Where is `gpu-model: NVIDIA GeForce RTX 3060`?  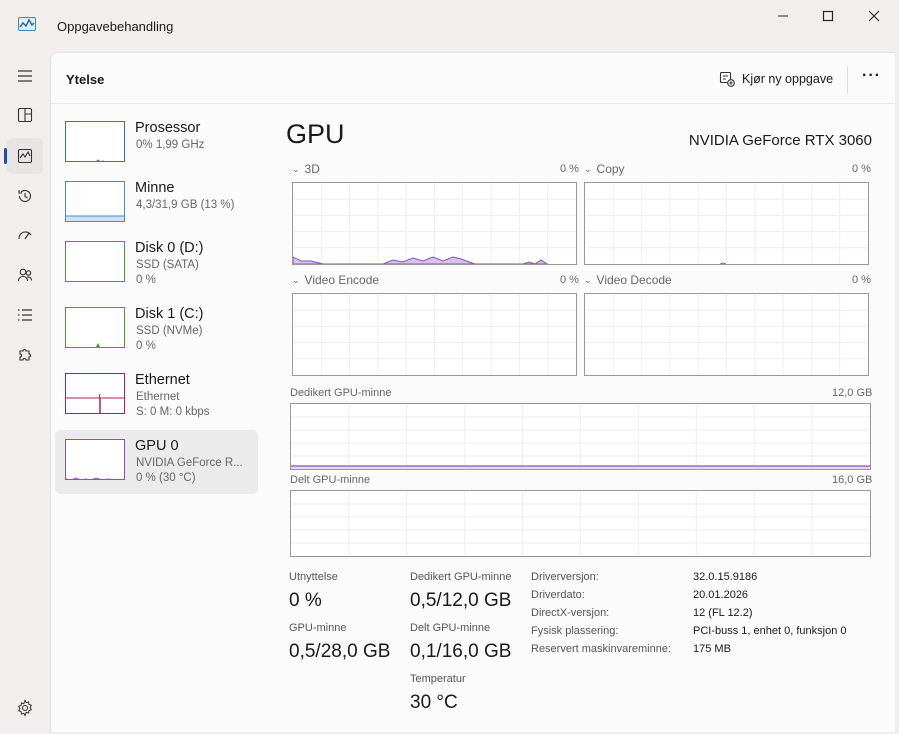
gpu-model: NVIDIA GeForce RTX 3060 is located at coordinates (780, 140).